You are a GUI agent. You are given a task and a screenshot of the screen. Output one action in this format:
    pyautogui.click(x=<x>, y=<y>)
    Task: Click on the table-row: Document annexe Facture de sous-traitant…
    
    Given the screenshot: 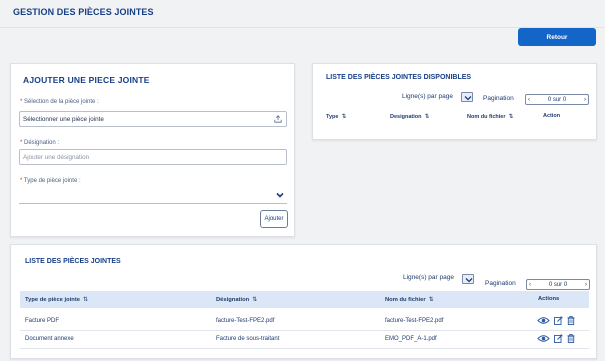 What is the action you would take?
    pyautogui.click(x=304, y=340)
    